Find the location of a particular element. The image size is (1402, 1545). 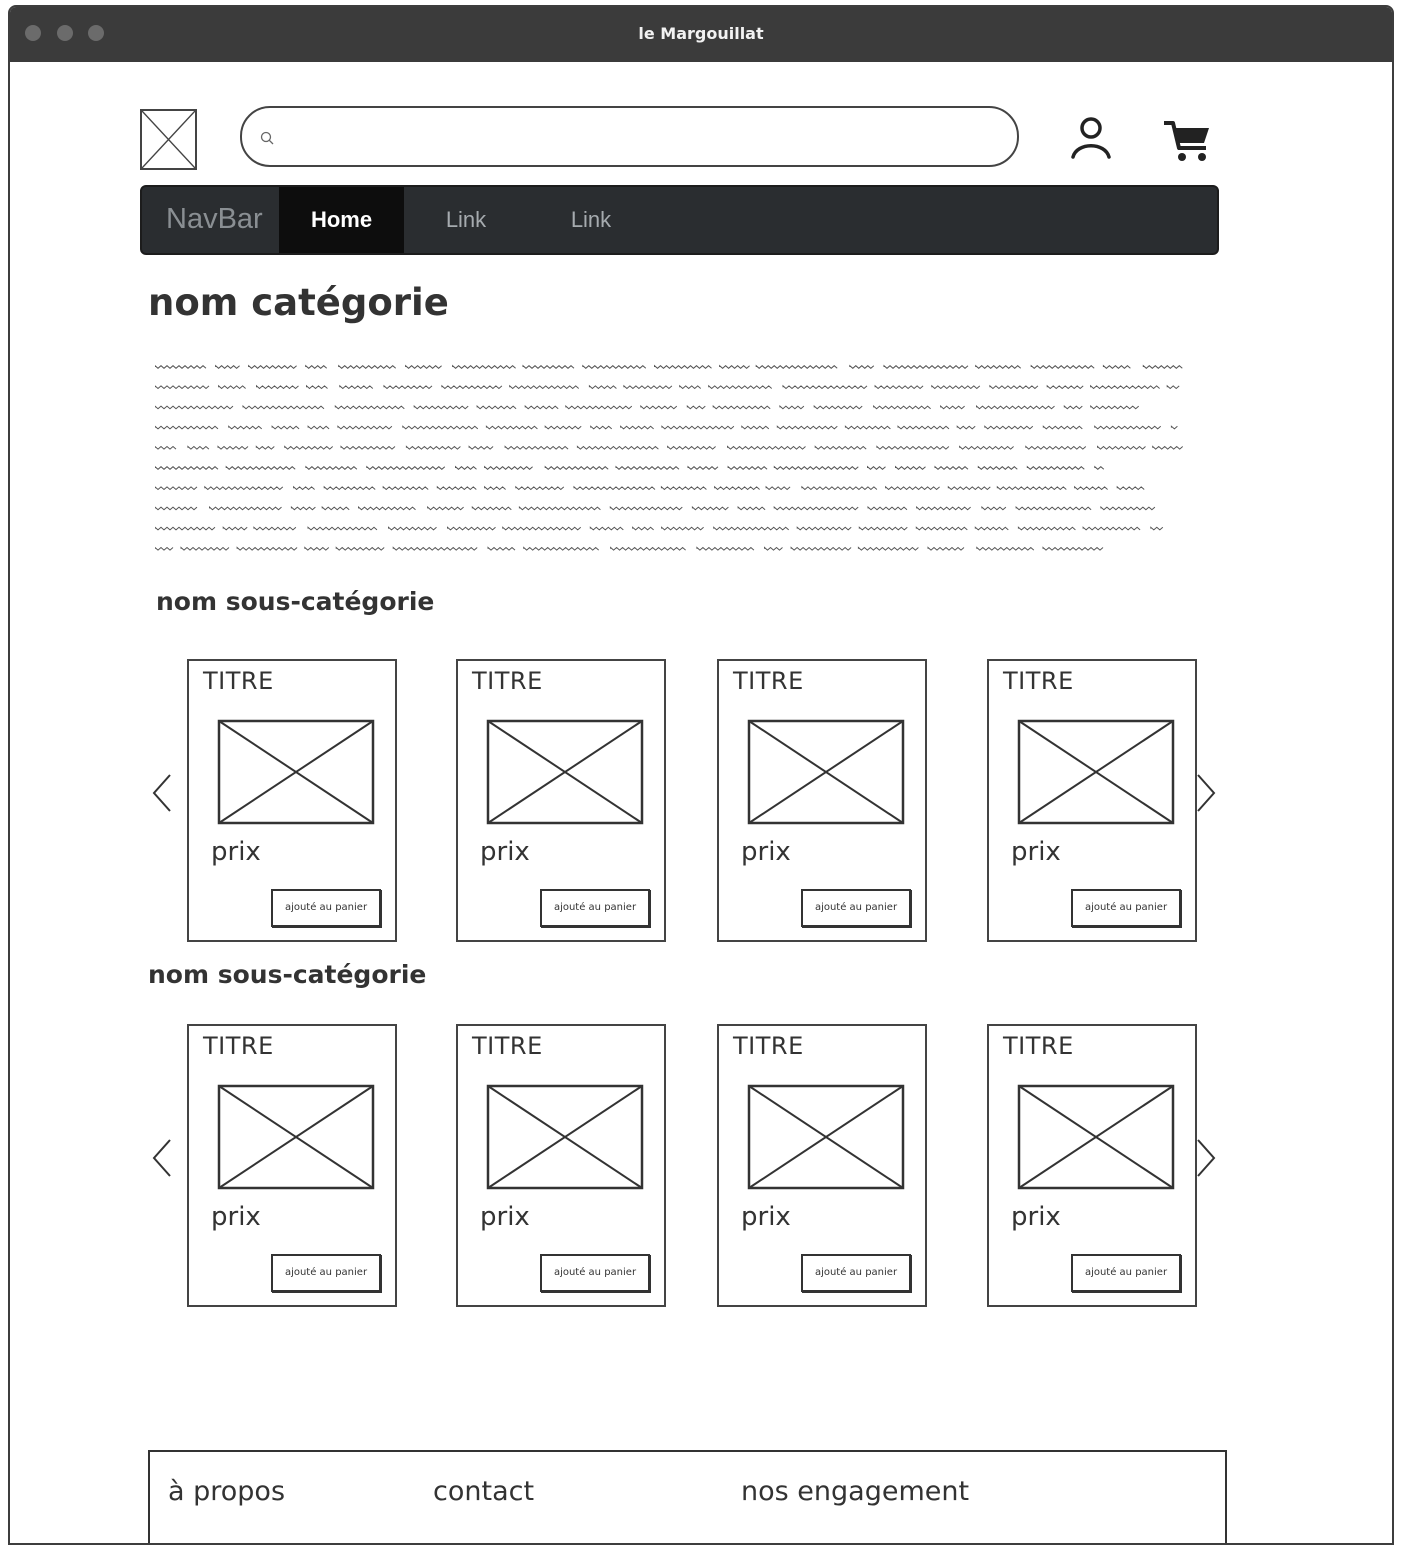

title-bar: le Margouillat is located at coordinates (701, 34).